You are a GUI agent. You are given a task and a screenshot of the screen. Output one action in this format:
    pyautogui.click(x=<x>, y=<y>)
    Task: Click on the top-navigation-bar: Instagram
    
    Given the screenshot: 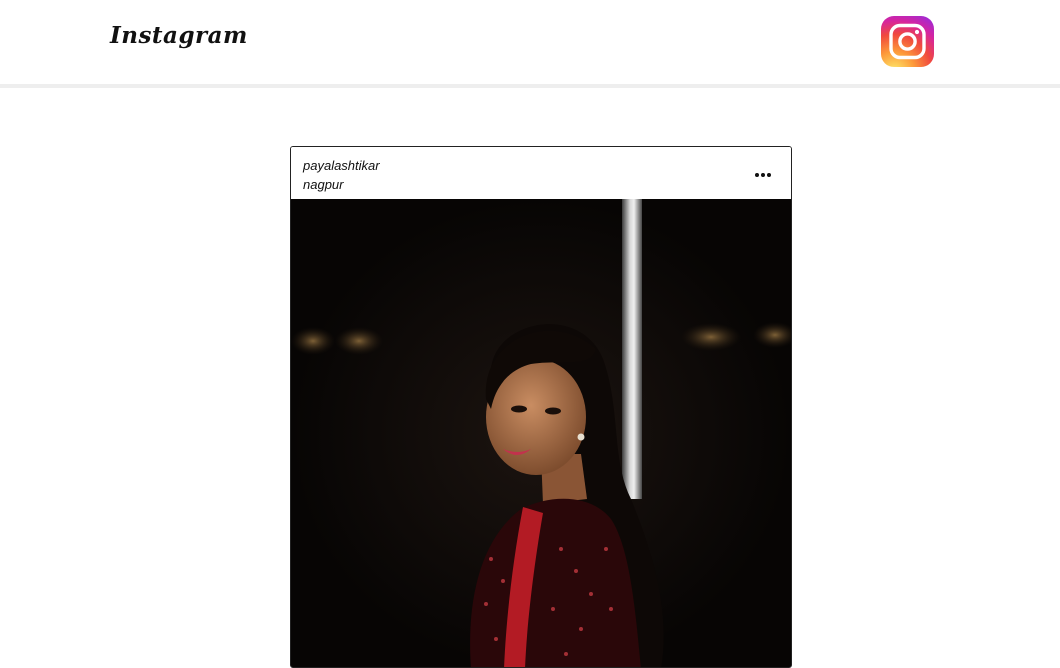 What is the action you would take?
    pyautogui.click(x=530, y=44)
    